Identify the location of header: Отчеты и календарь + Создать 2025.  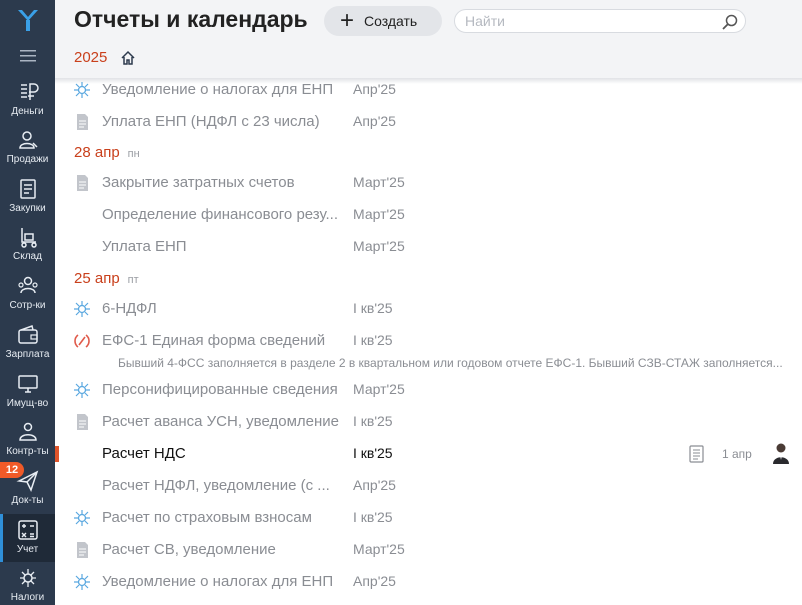
(428, 39).